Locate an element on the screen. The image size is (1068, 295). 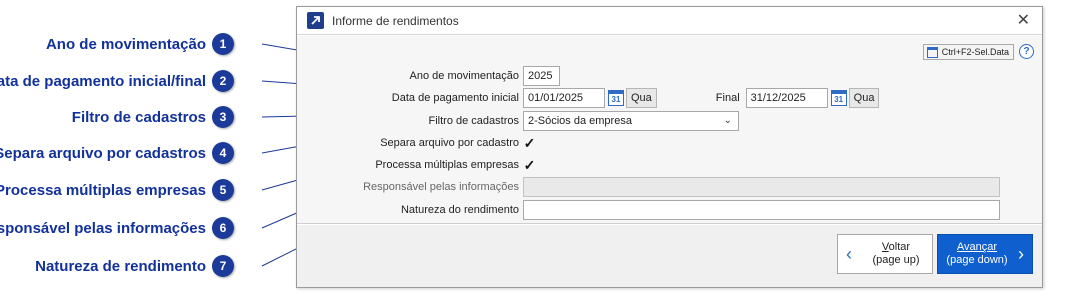
callout-label: Ano de movimentação is located at coordinates (125, 44).